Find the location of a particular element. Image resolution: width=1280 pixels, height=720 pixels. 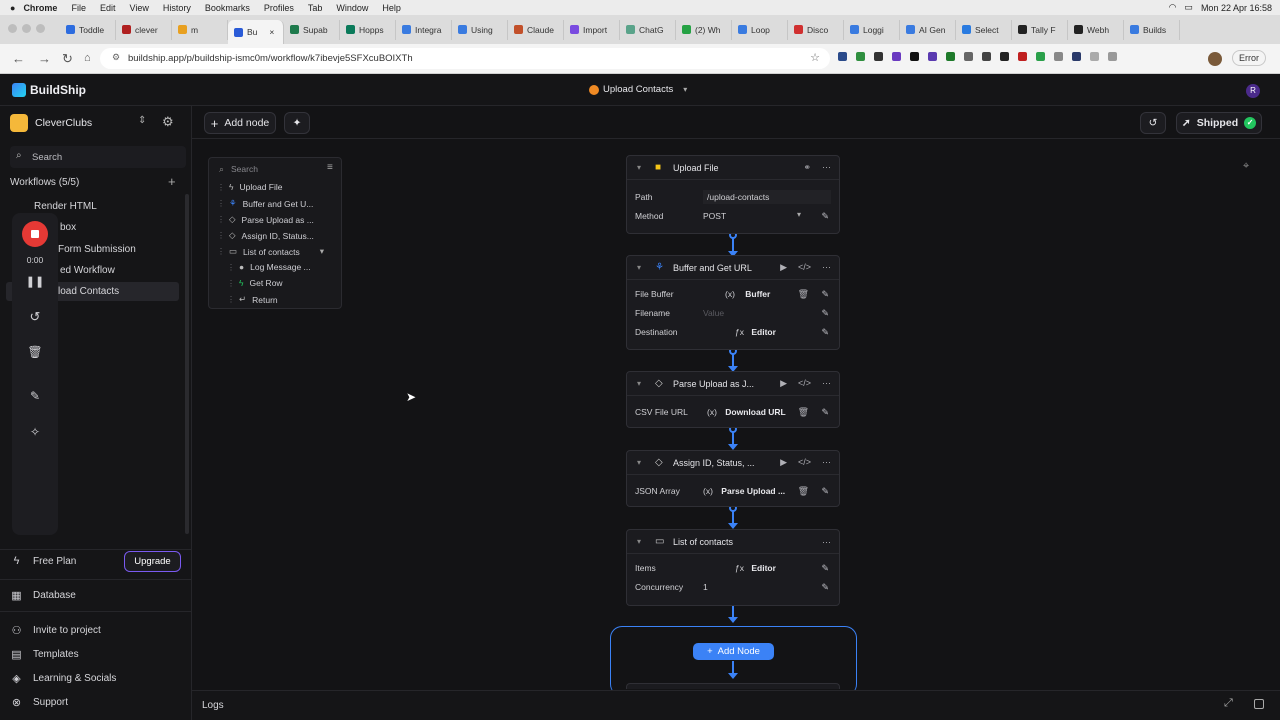

filename-input: Value is located at coordinates (713, 313).